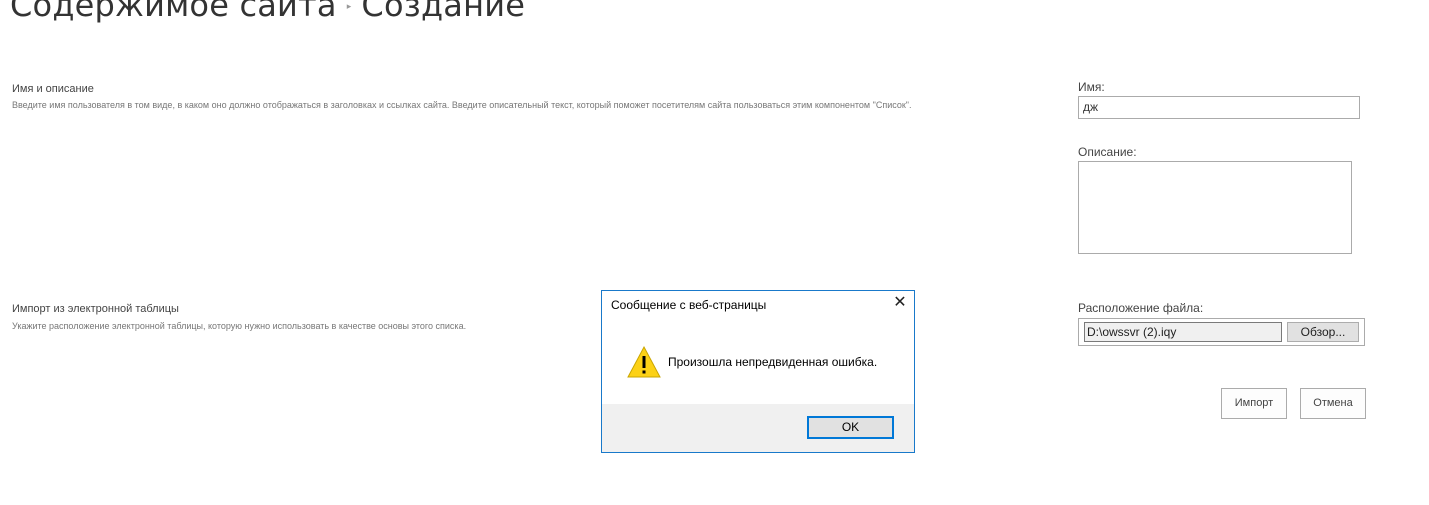 Image resolution: width=1429 pixels, height=505 pixels. What do you see at coordinates (443, 12) in the screenshot?
I see `breadcrumb-current: Создание` at bounding box center [443, 12].